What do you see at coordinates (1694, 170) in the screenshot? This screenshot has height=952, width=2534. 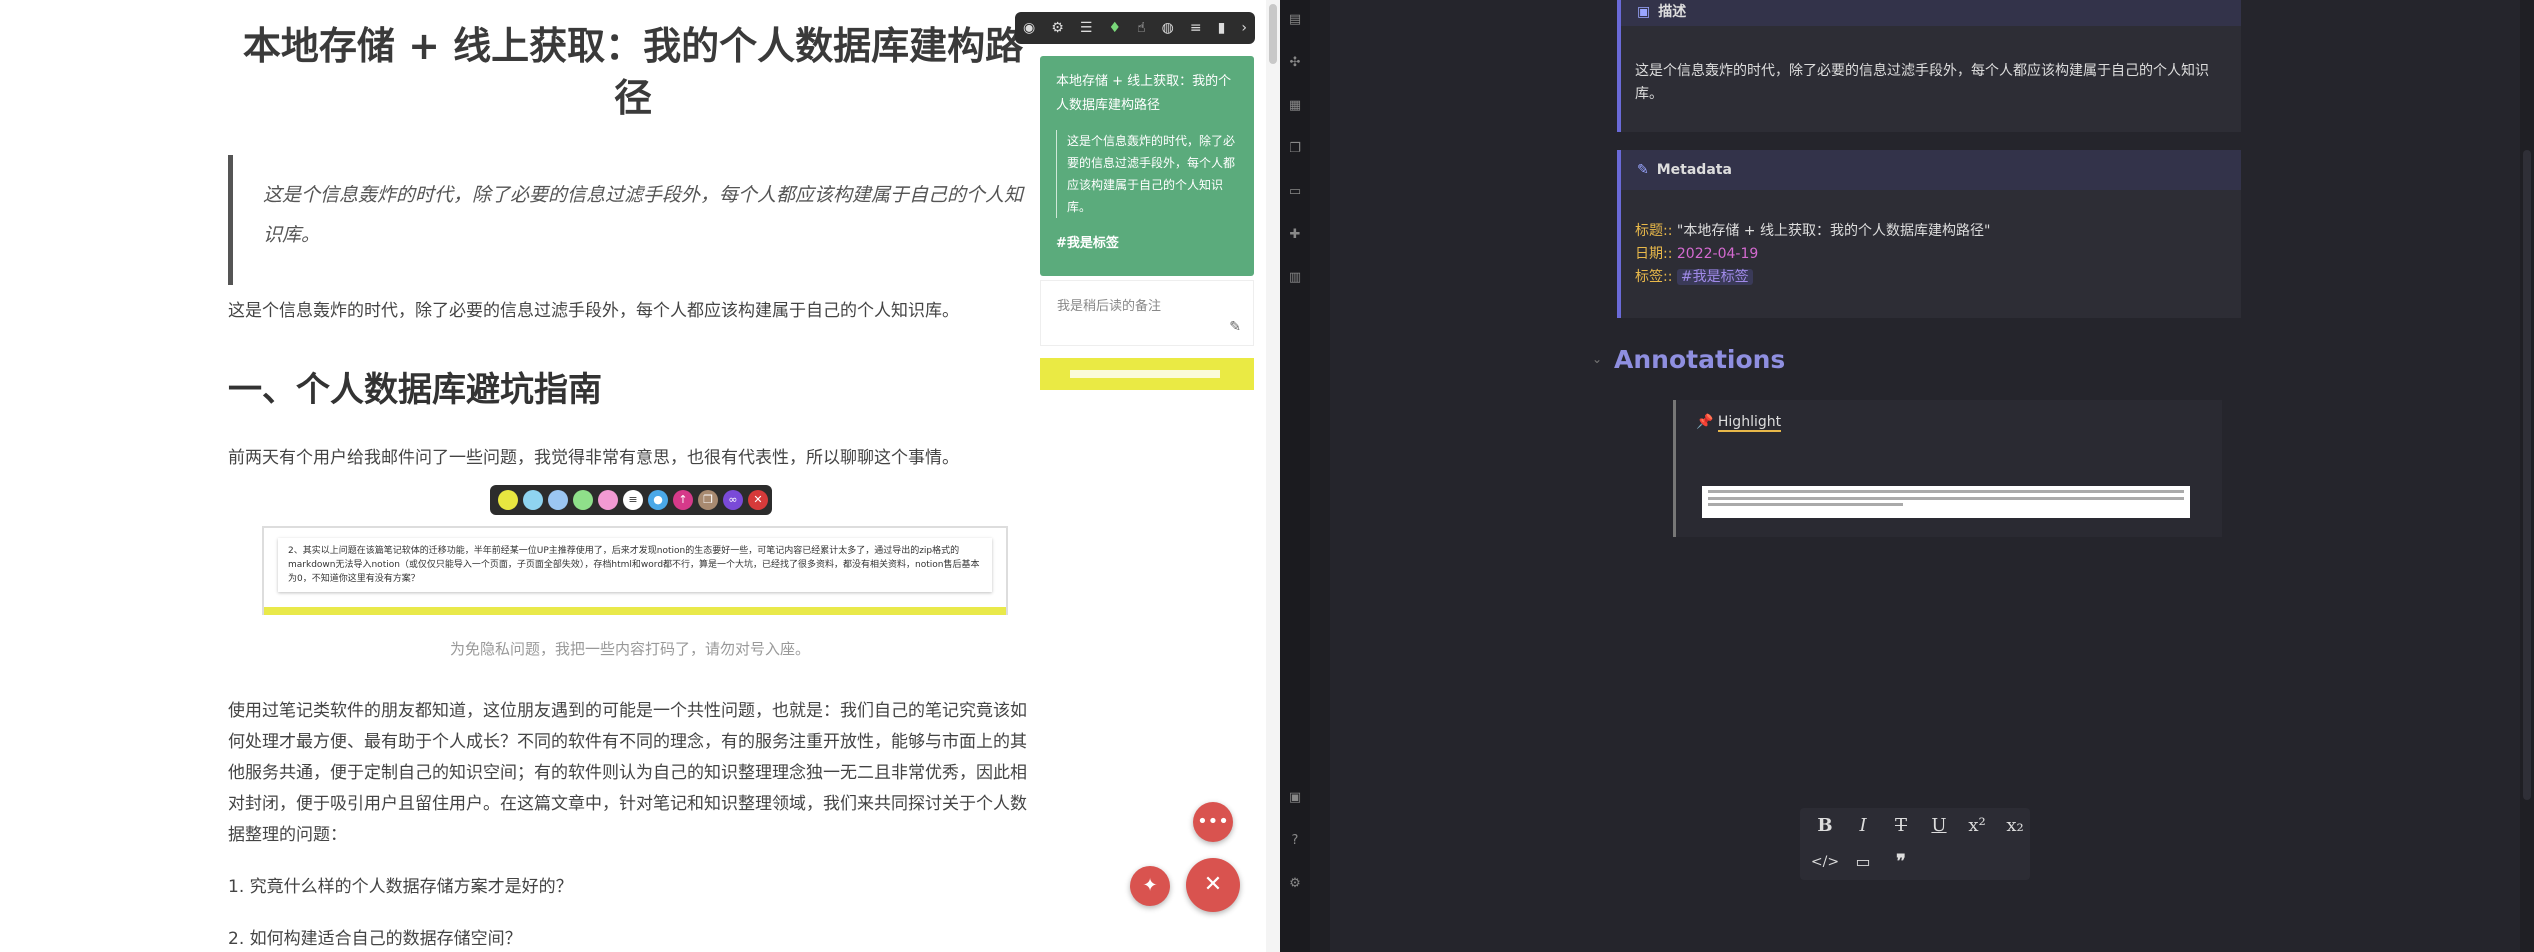 I see `meta-header-label: Metadata` at bounding box center [1694, 170].